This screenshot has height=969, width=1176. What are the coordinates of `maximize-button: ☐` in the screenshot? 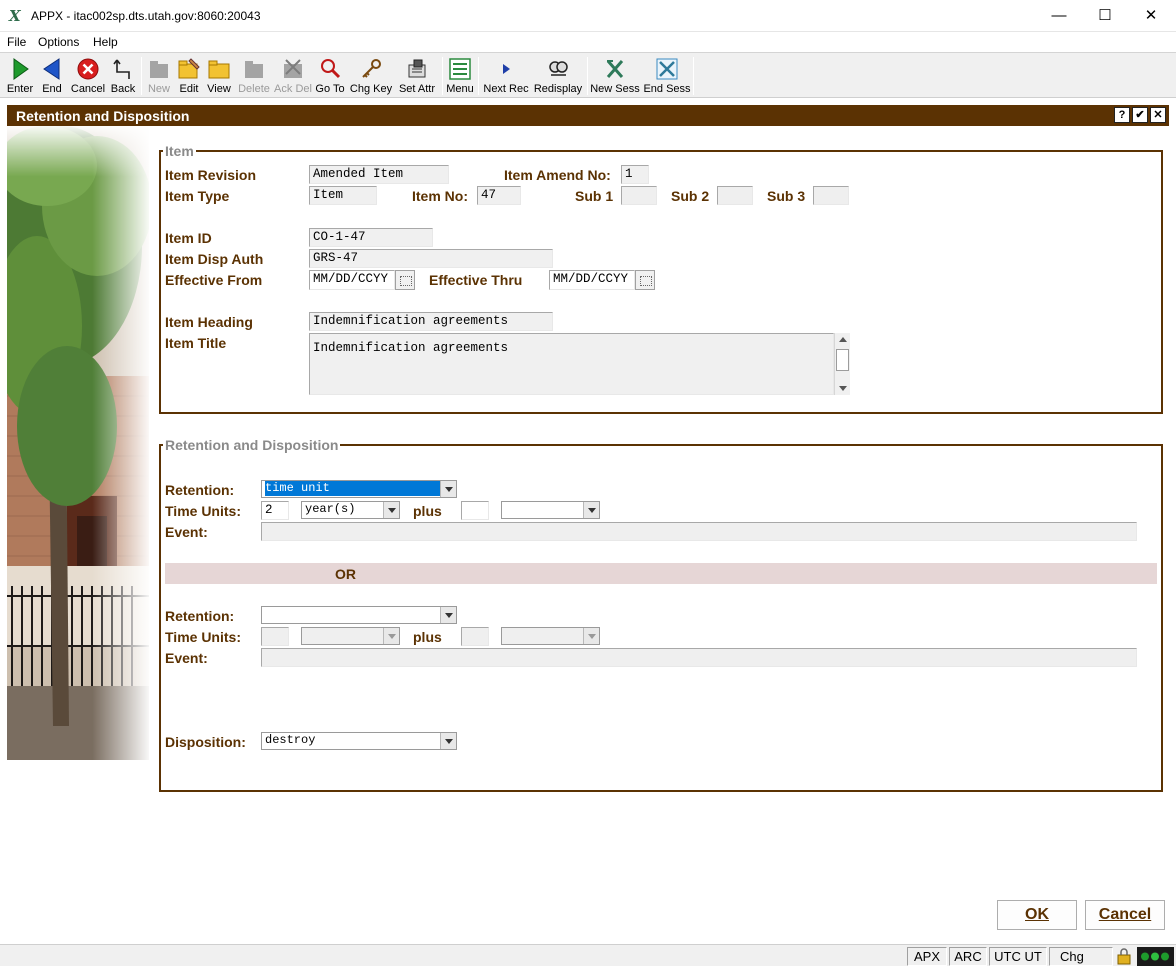 It's located at (1105, 15).